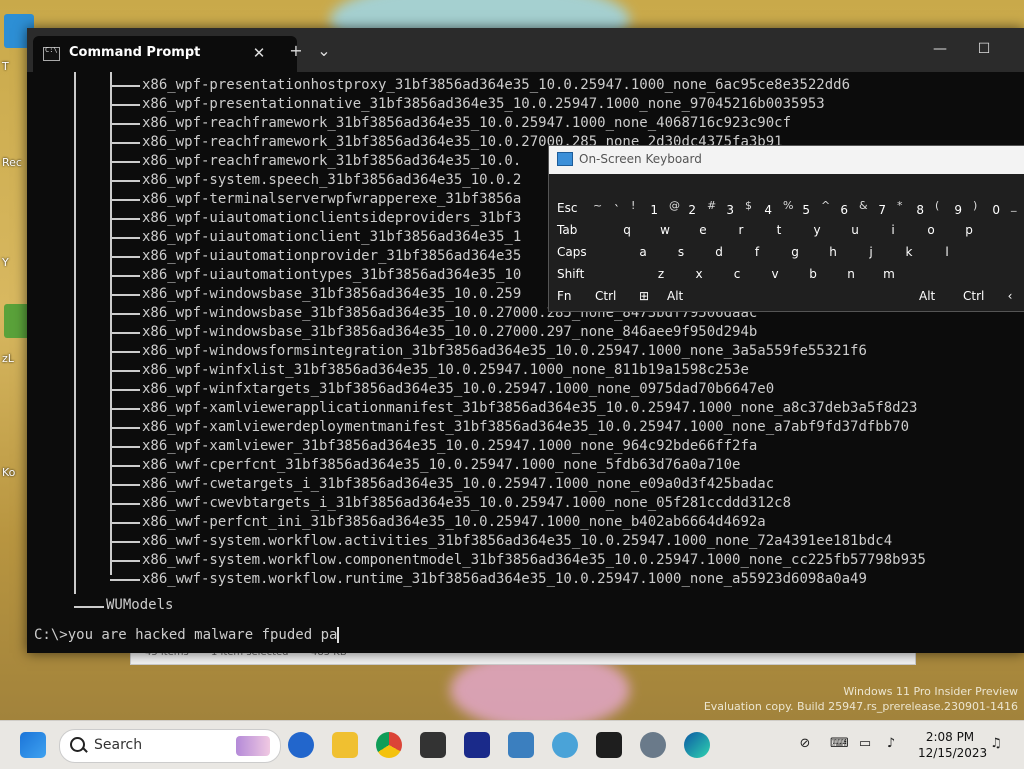 Image resolution: width=1024 pixels, height=769 pixels. Describe the element at coordinates (900, 205) in the screenshot. I see `key-shift-label: *` at that location.